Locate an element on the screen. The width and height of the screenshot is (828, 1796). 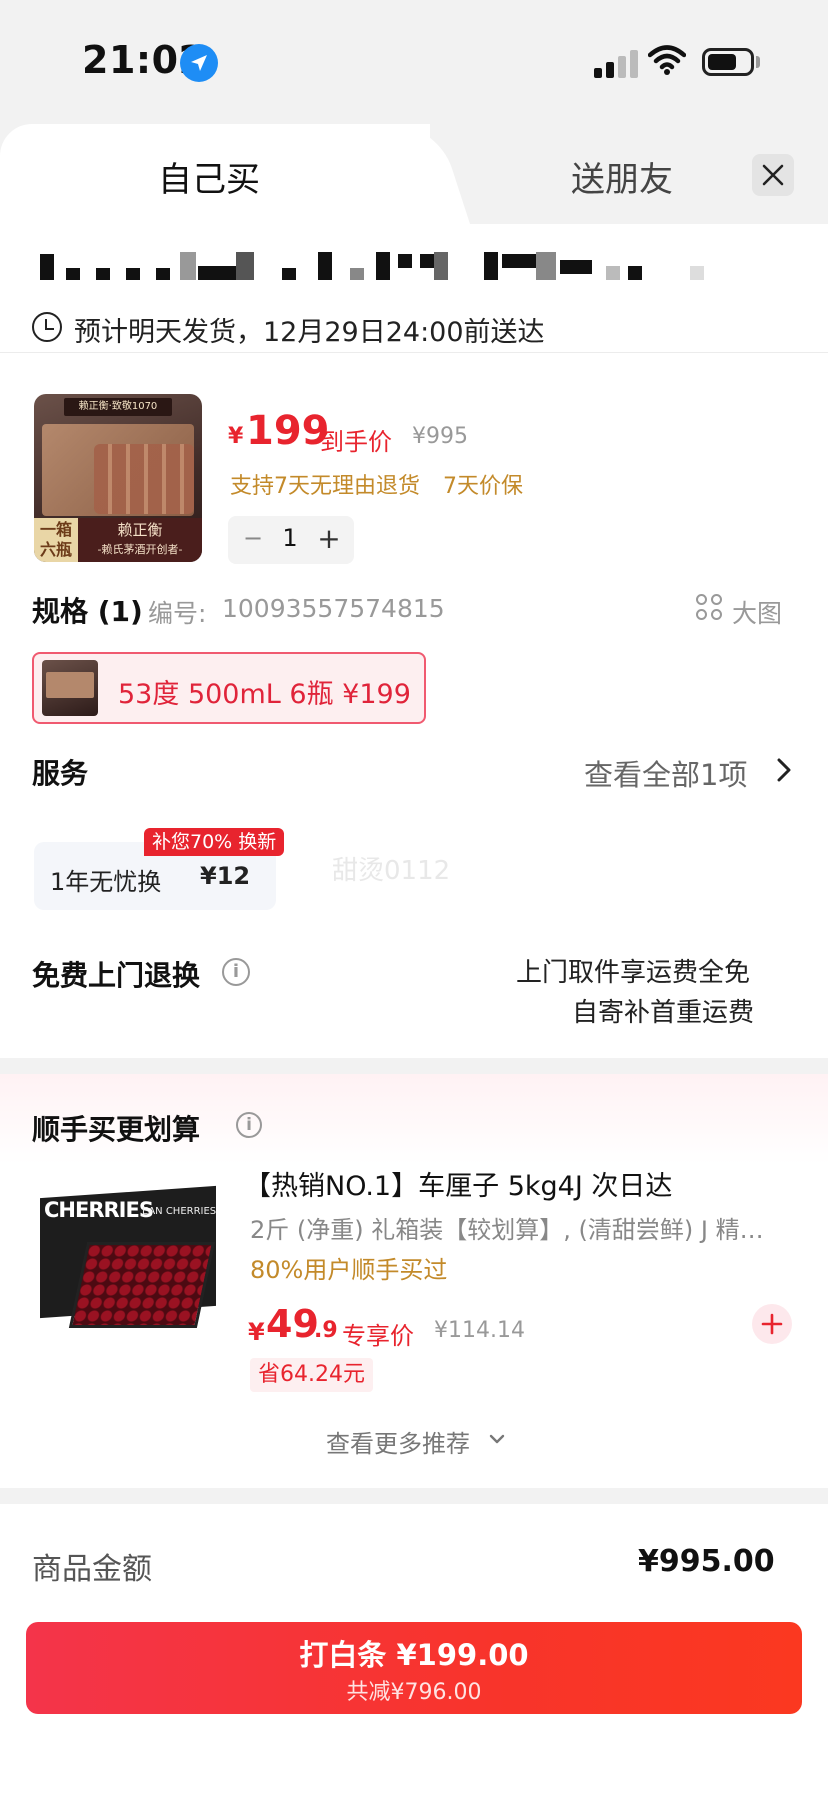
quantity-decrease-button: − is located at coordinates (253, 539).